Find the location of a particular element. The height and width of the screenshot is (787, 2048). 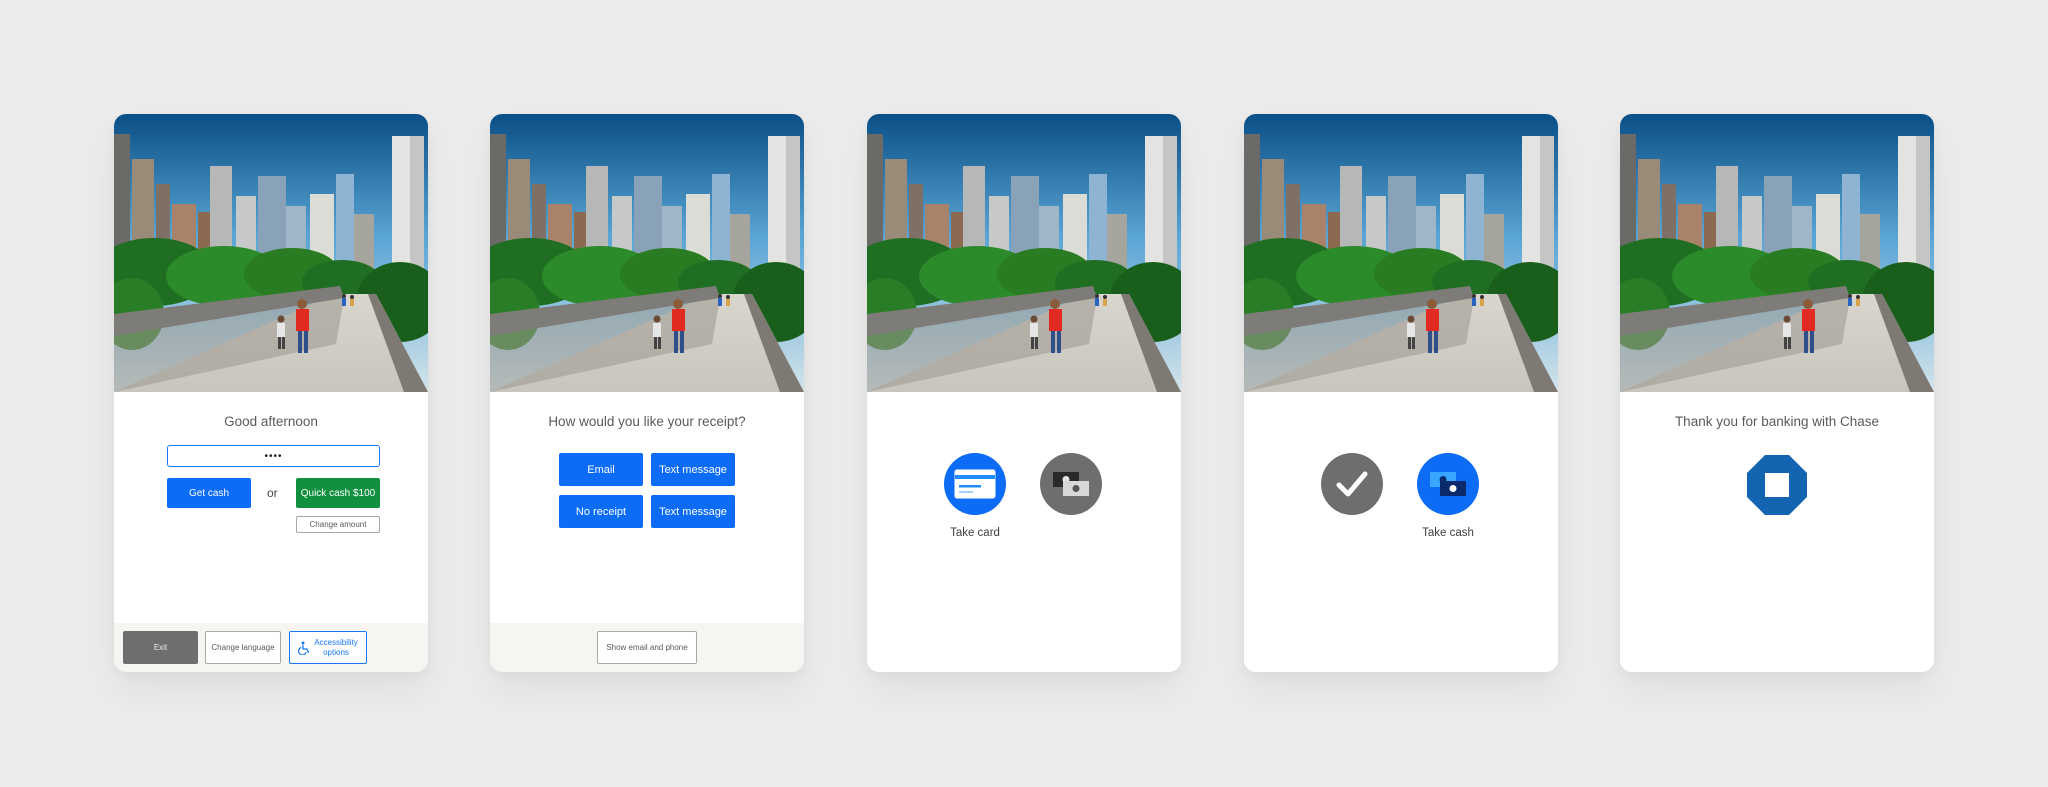

card-complete-indicator is located at coordinates (1352, 484).